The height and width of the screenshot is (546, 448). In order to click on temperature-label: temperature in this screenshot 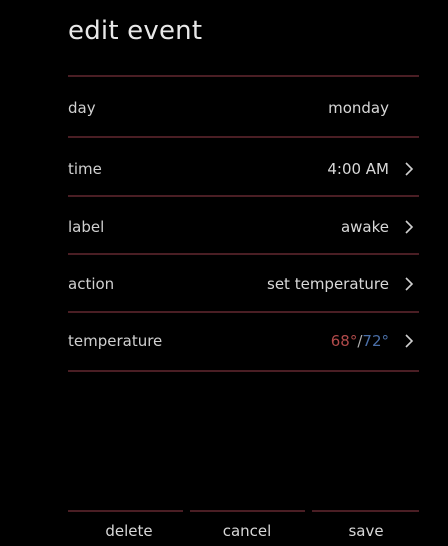, I will do `click(115, 341)`.